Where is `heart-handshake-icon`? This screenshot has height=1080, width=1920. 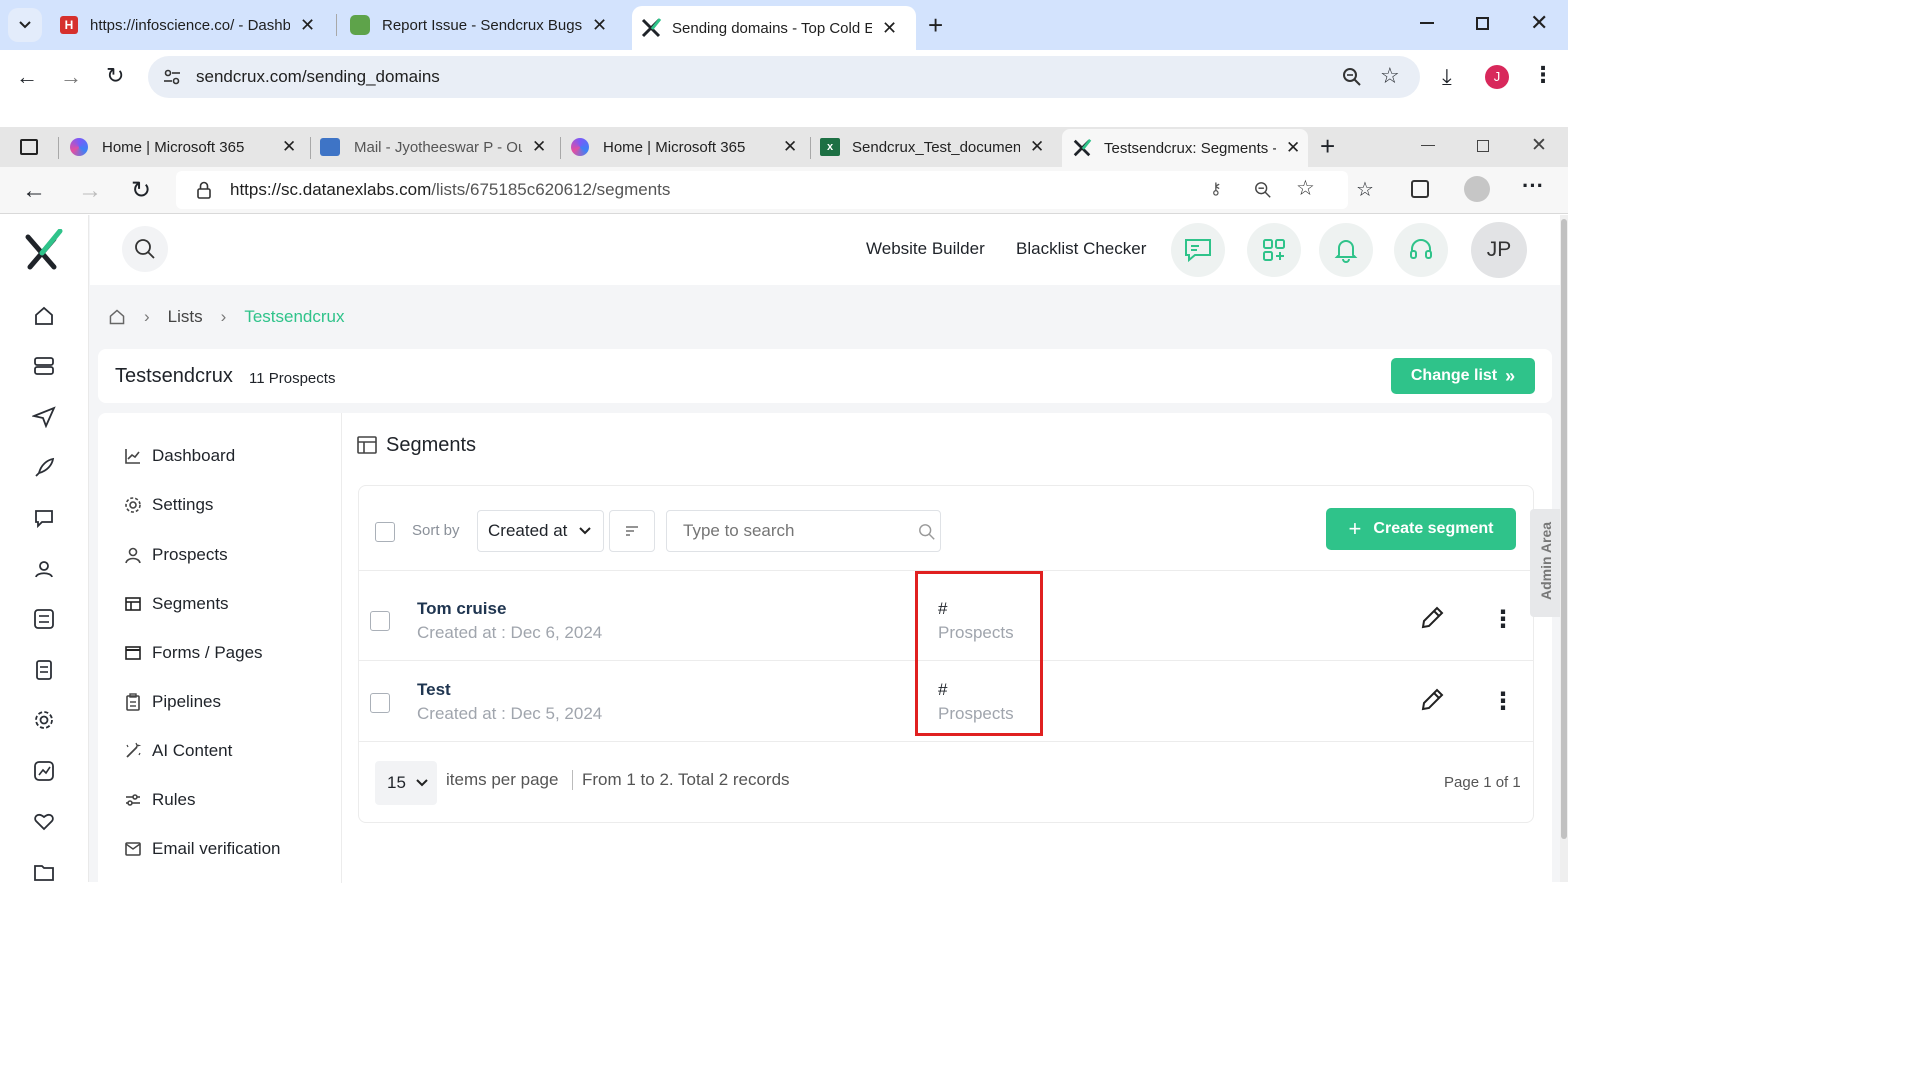 heart-handshake-icon is located at coordinates (44, 821).